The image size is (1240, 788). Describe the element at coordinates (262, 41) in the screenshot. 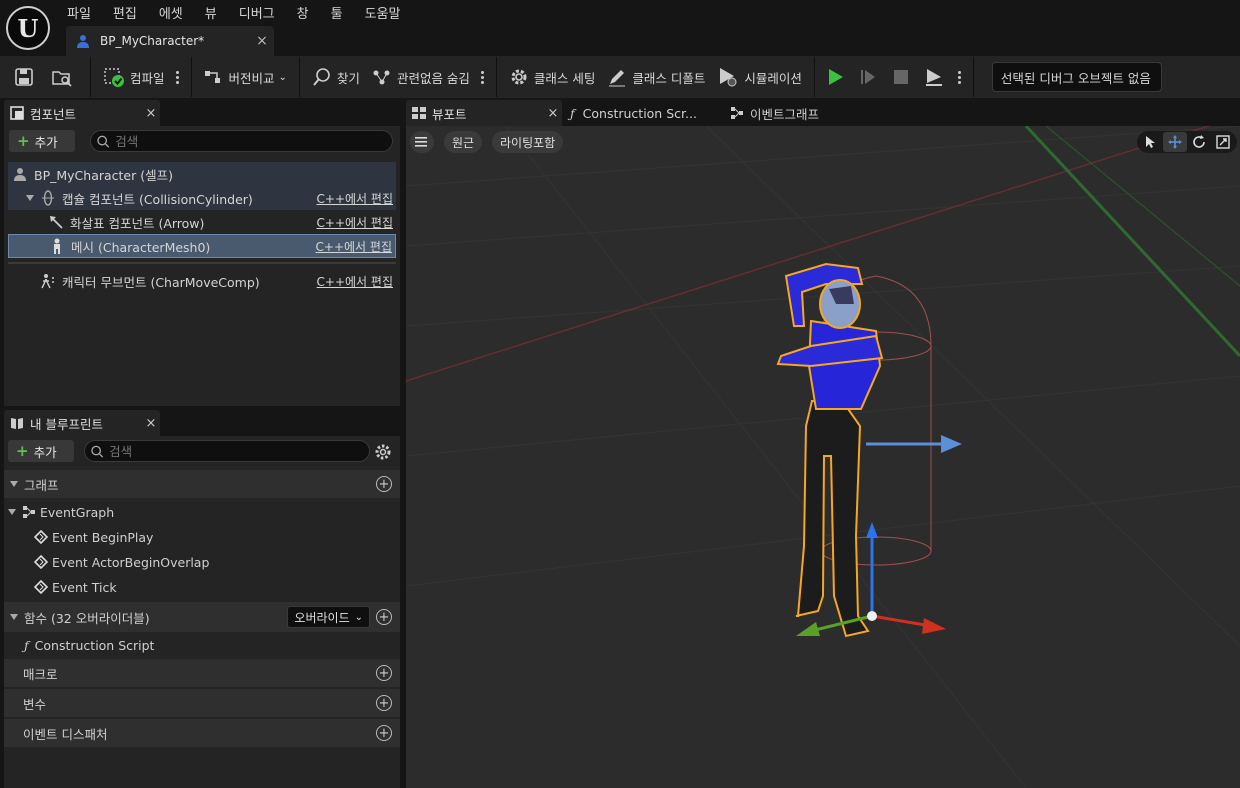

I see `document-tab-close-icon: ×` at that location.